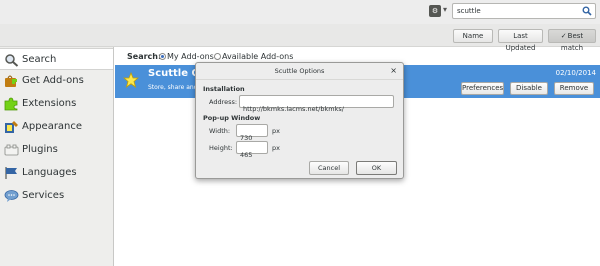 This screenshot has width=600, height=266. Describe the element at coordinates (131, 80) in the screenshot. I see `star-icon` at that location.